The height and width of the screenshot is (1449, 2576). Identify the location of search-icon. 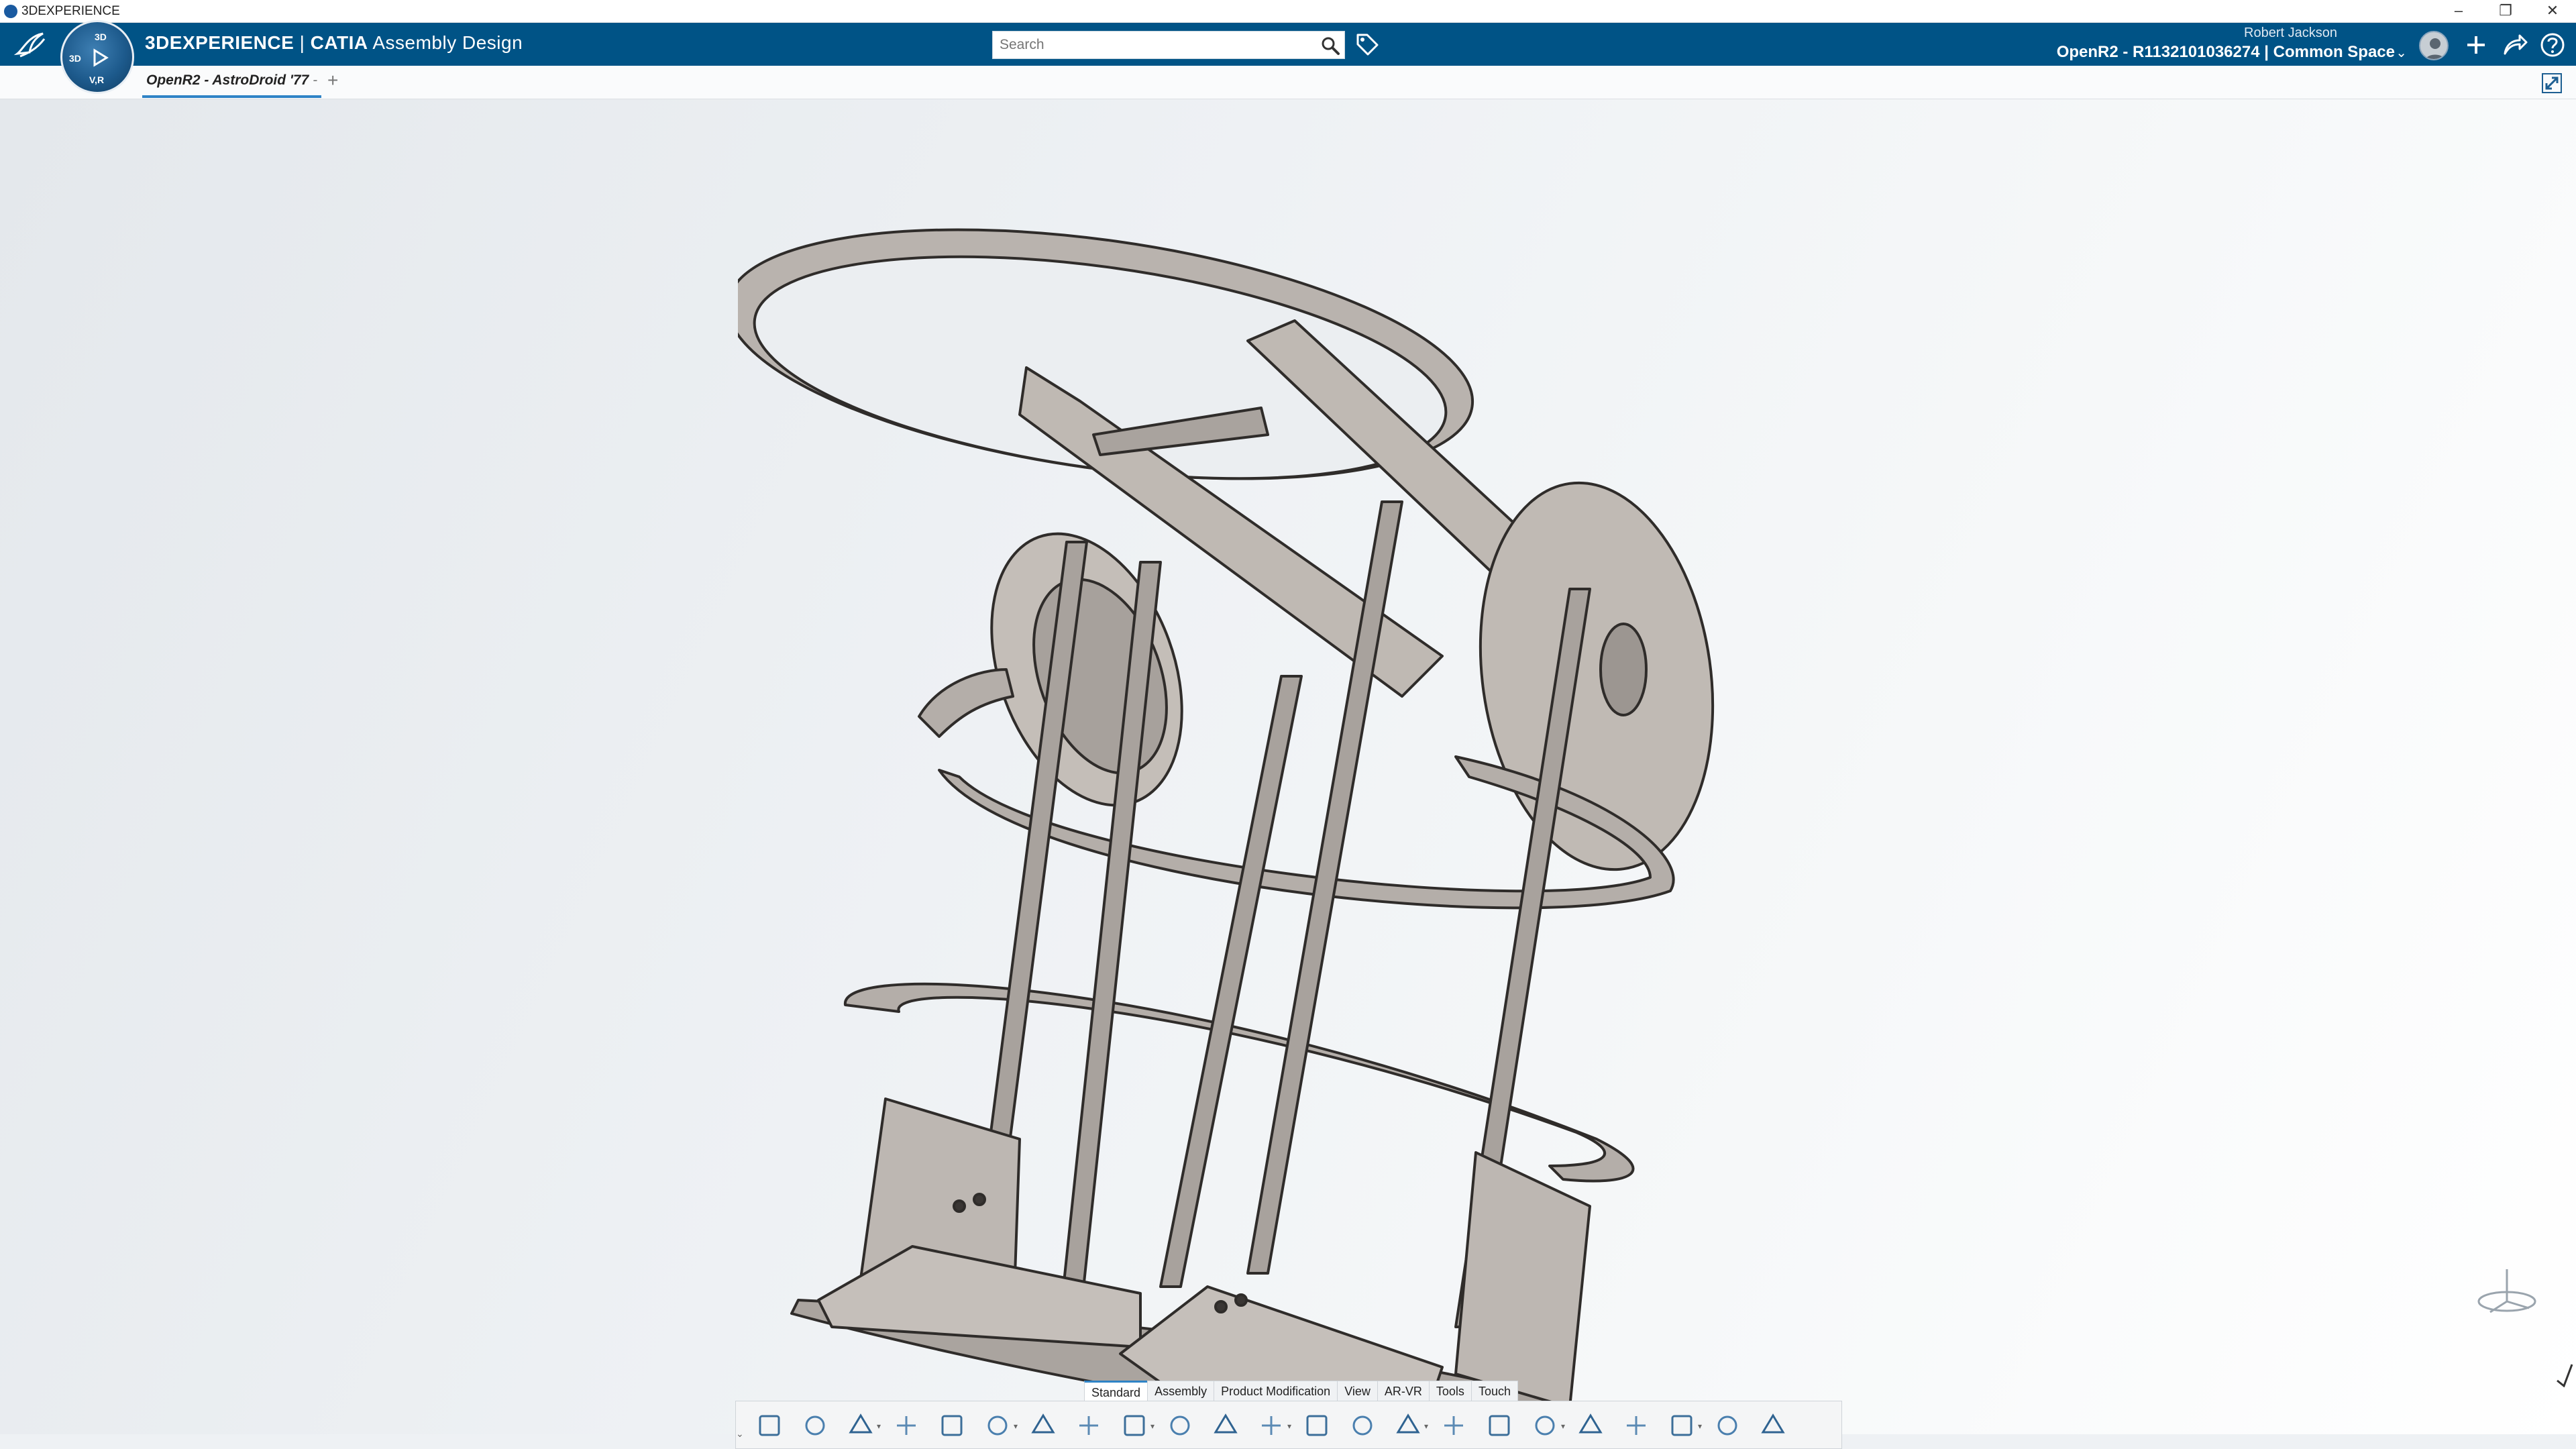
(1330, 46).